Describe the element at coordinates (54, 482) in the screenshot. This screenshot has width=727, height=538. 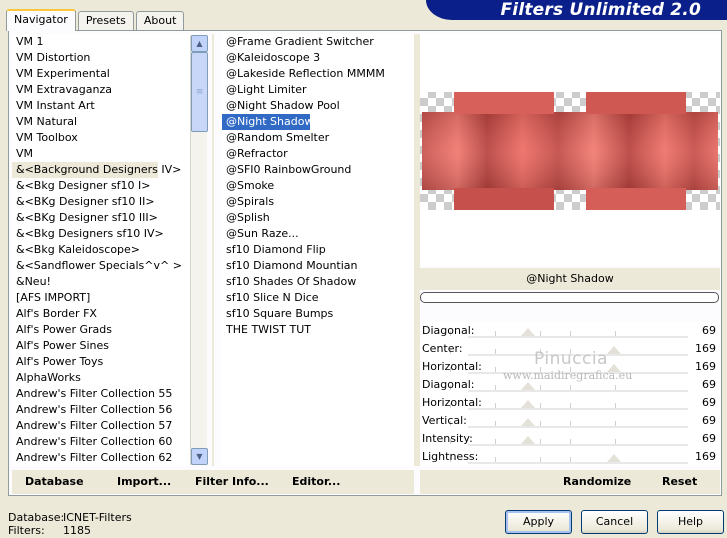
I see `database-link: Database` at that location.